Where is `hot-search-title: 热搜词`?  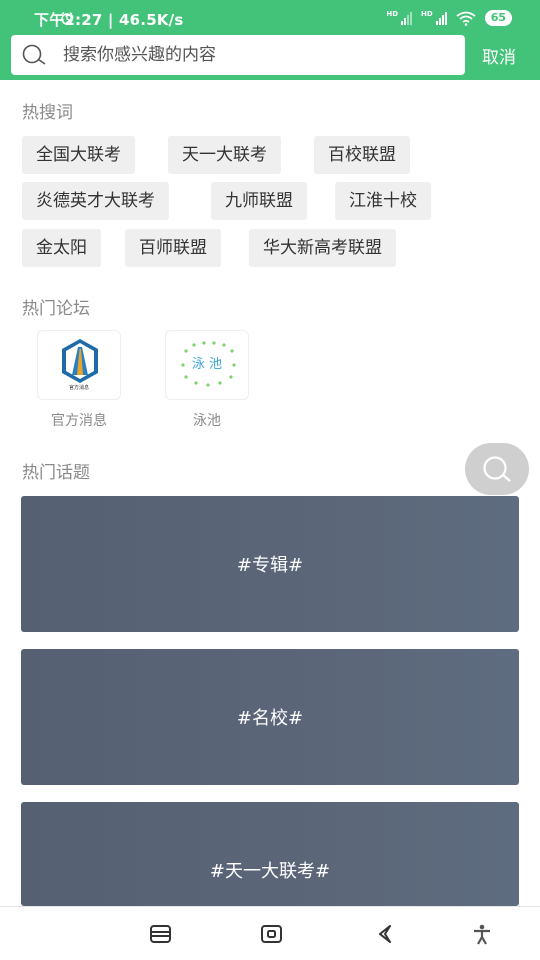 hot-search-title: 热搜词 is located at coordinates (47, 113).